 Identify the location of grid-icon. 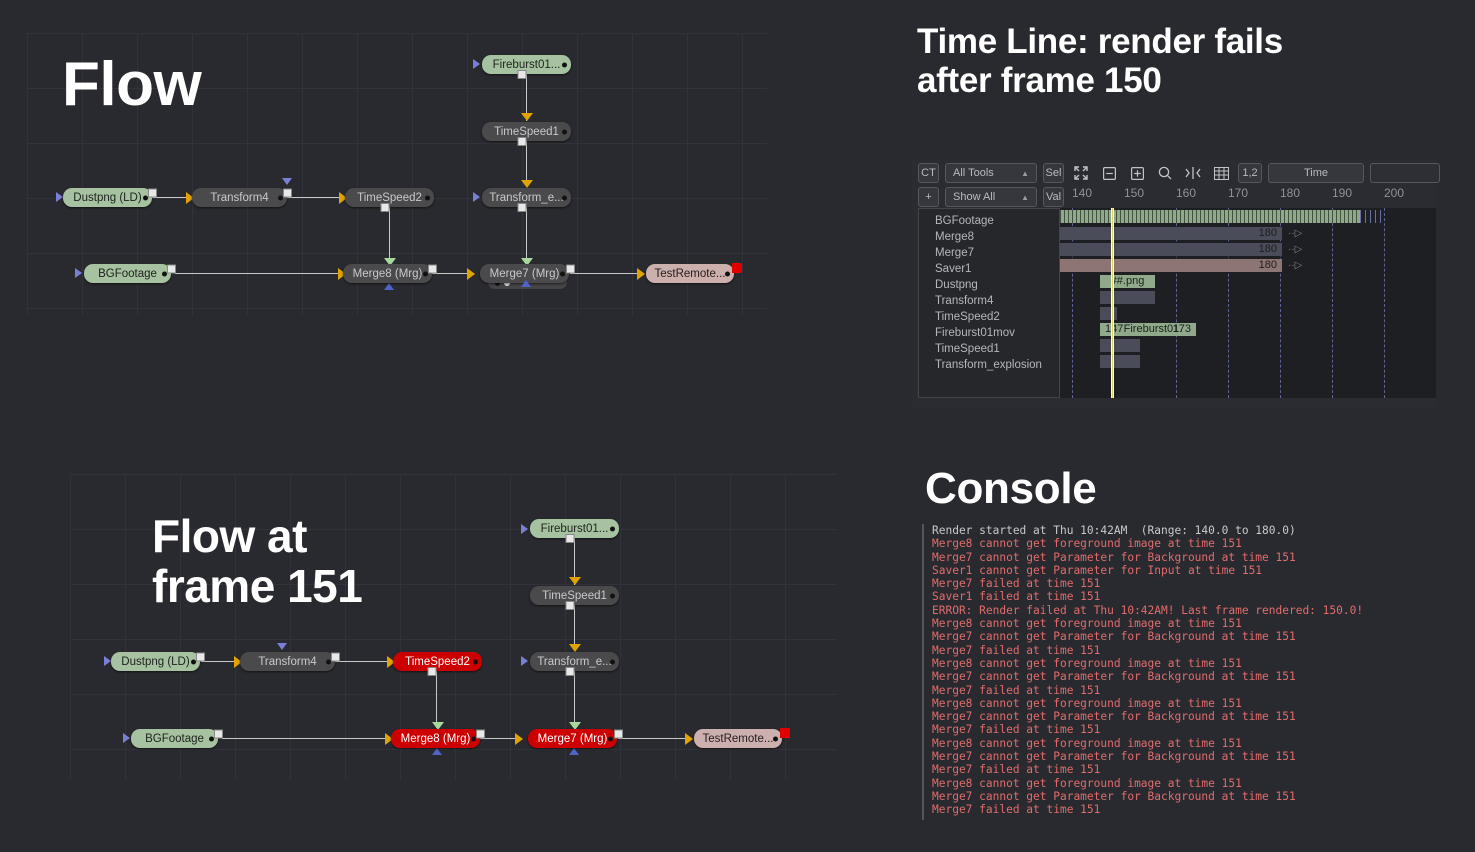
(1221, 173).